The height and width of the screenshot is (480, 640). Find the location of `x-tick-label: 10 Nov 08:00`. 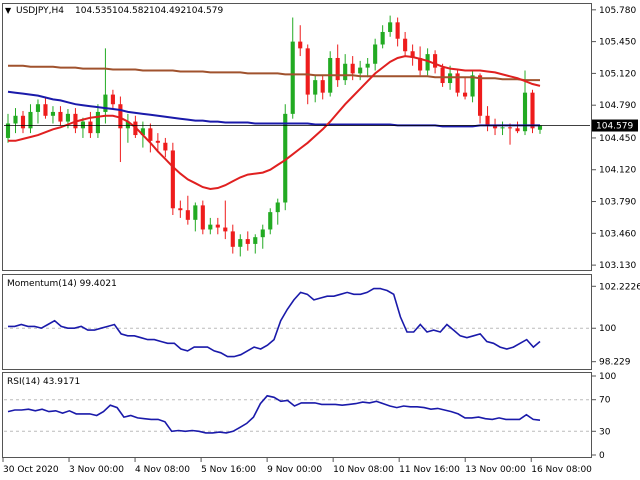

x-tick-label: 10 Nov 08:00 is located at coordinates (363, 470).